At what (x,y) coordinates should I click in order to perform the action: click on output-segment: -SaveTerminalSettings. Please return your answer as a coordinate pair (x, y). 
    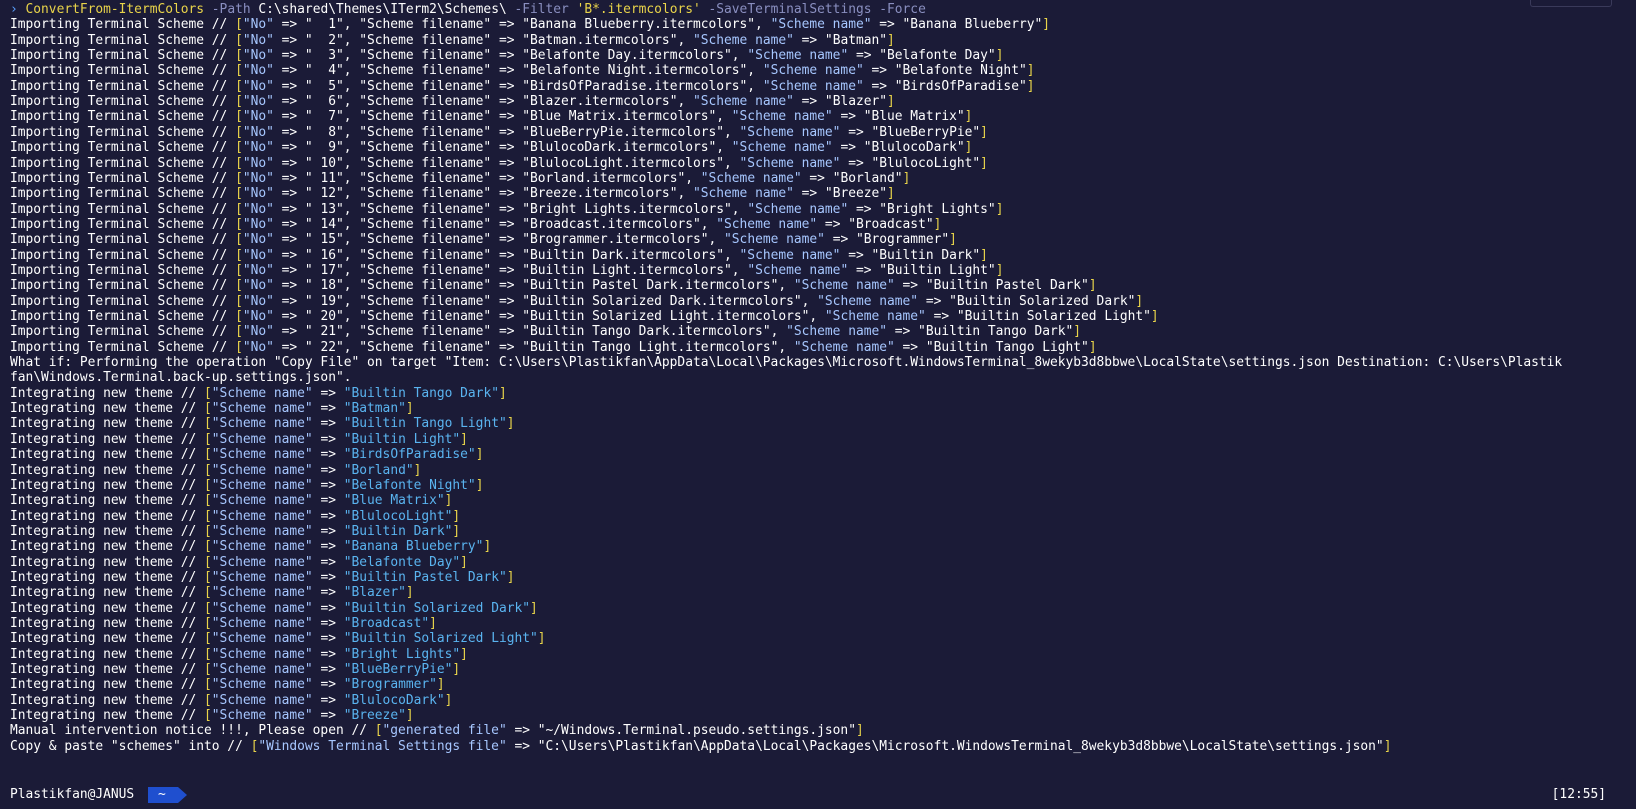
    Looking at the image, I should click on (786, 9).